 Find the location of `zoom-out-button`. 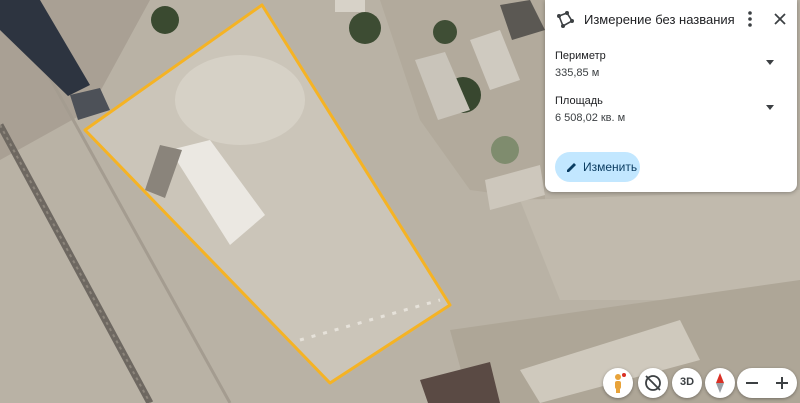

zoom-out-button is located at coordinates (752, 383).